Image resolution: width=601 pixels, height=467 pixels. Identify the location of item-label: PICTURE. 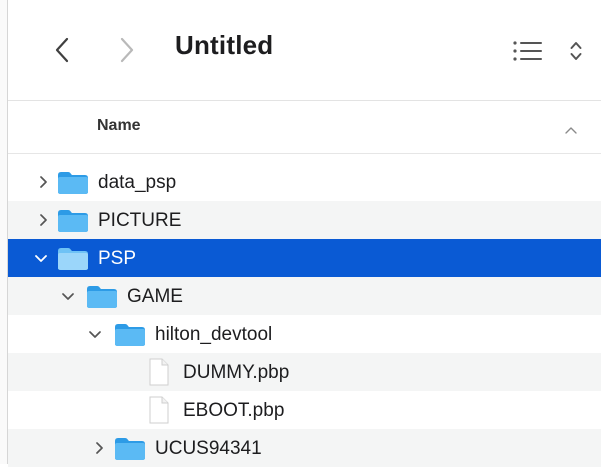
(140, 220).